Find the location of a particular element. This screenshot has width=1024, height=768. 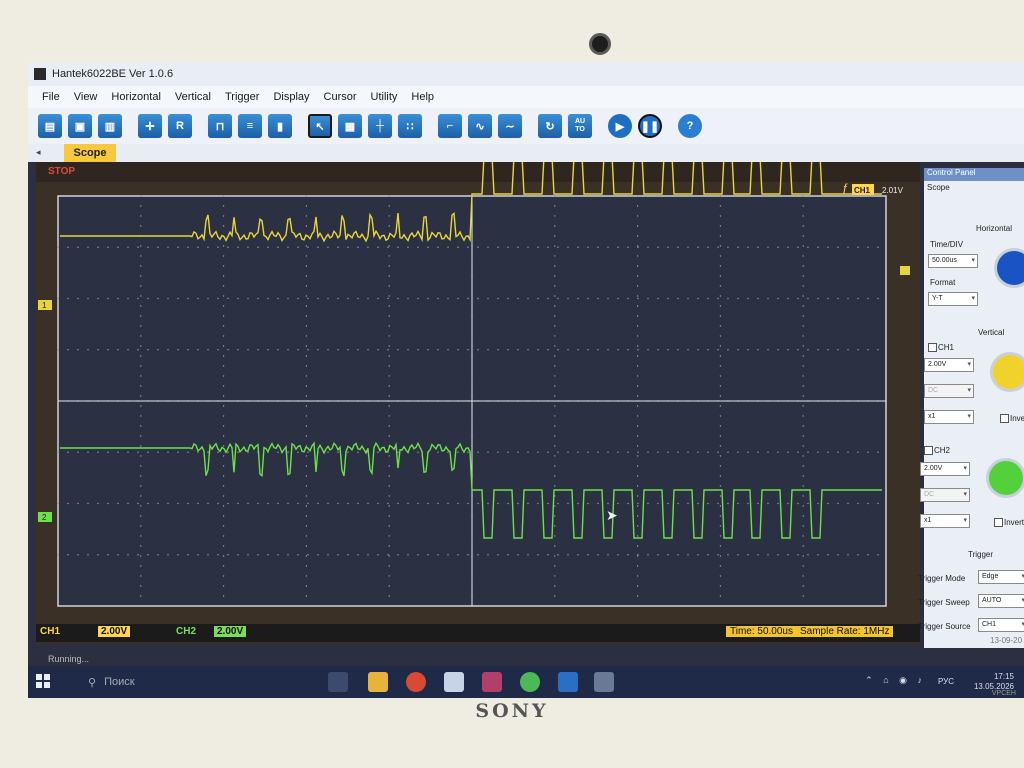

cursor-icon: ▮ is located at coordinates (280, 126).